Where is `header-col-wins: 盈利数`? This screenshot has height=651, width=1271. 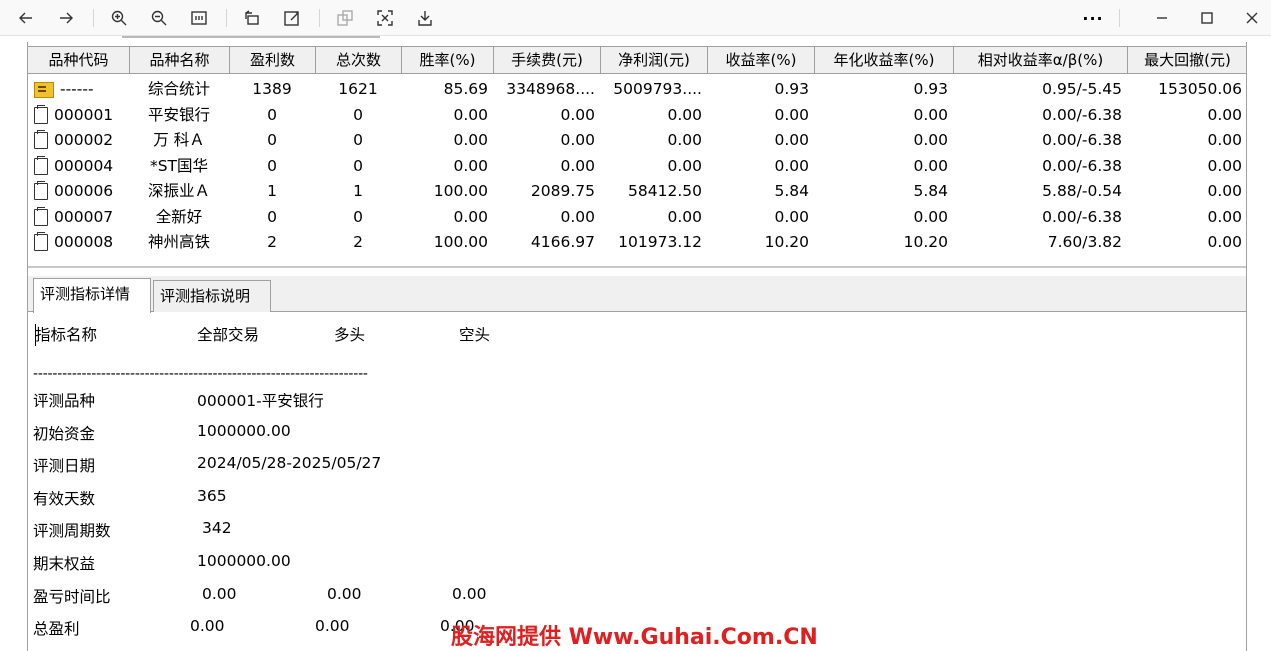 header-col-wins: 盈利数 is located at coordinates (273, 60).